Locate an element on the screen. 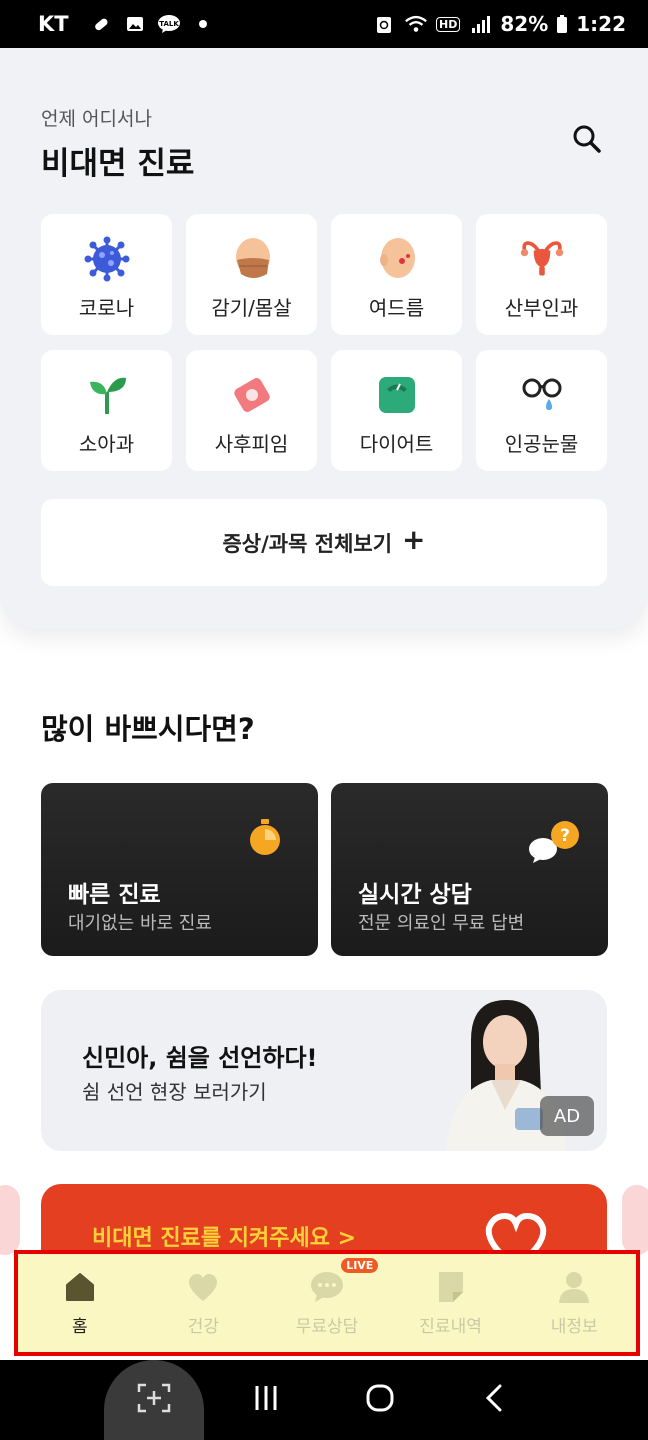 Image resolution: width=648 pixels, height=1440 pixels. category-label: 산부인과 is located at coordinates (541, 308).